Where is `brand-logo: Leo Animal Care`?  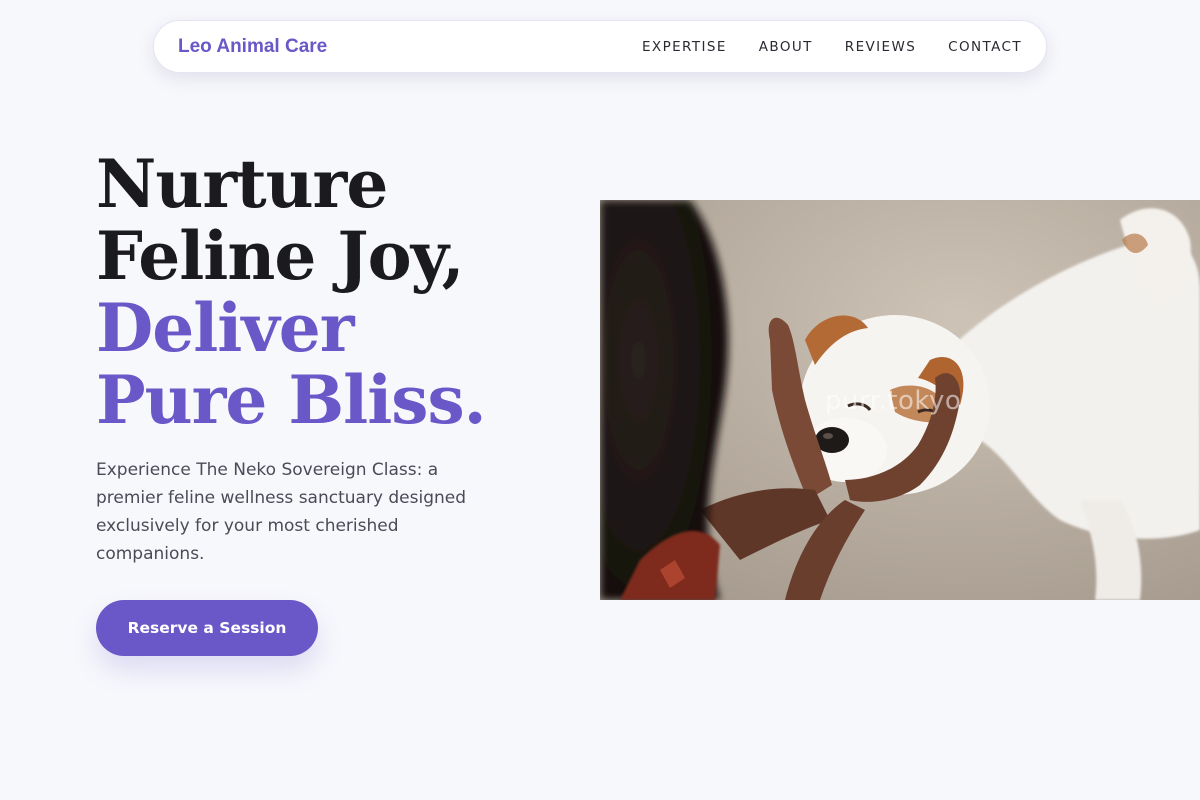
brand-logo: Leo Animal Care is located at coordinates (252, 47).